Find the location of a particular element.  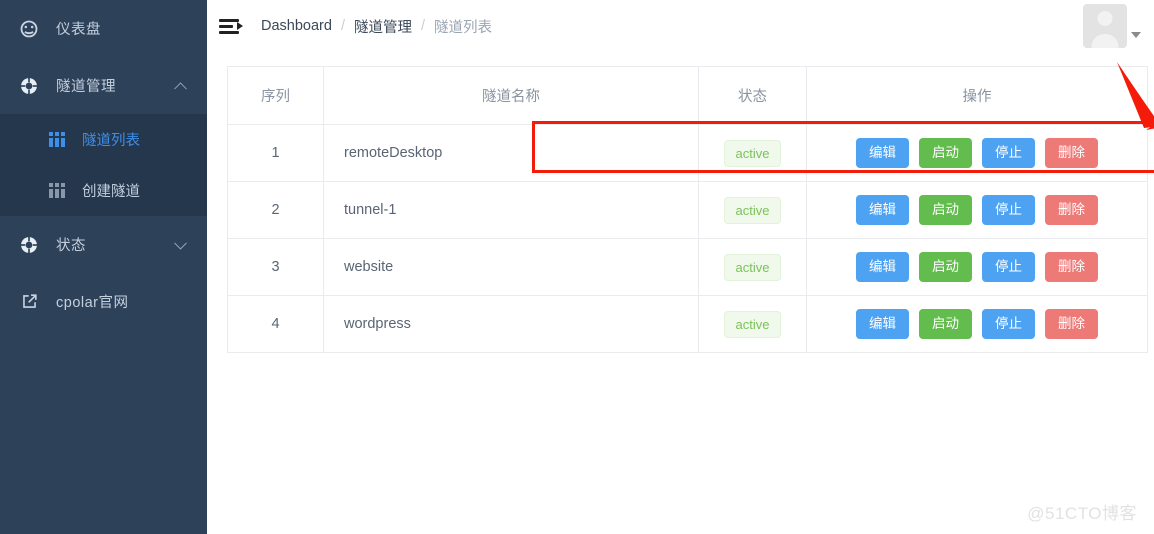

column-header-actions: 操作 is located at coordinates (977, 95).